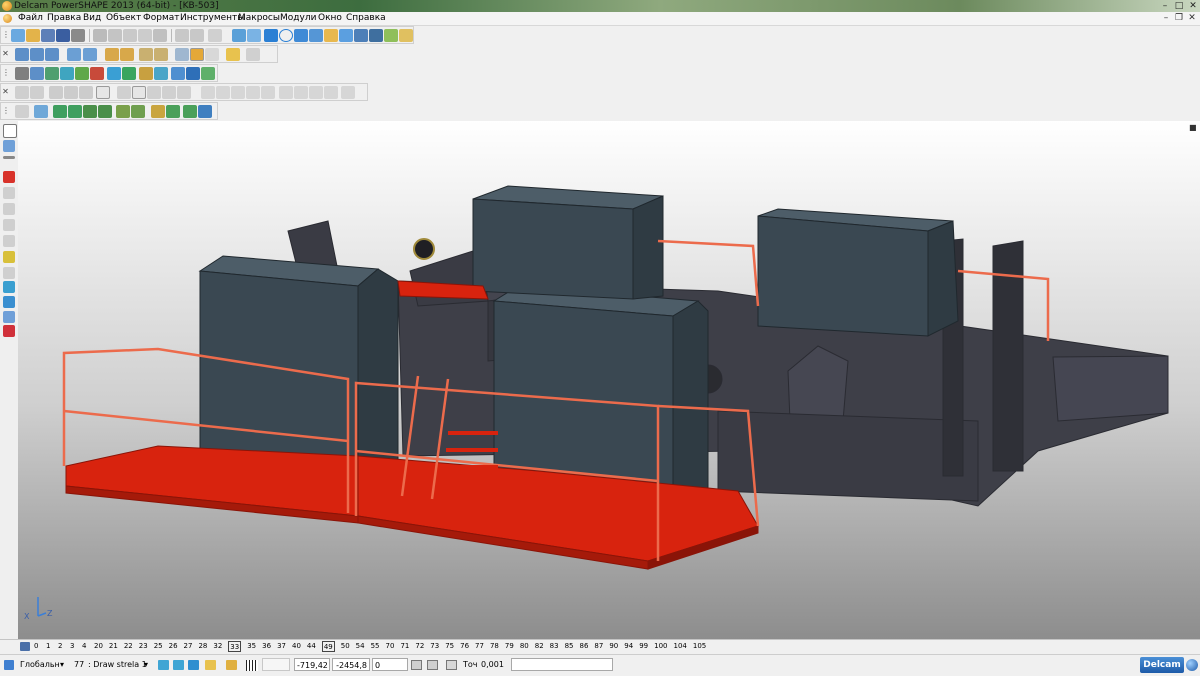  What do you see at coordinates (1166, 18) in the screenshot?
I see `mdi-minimize-icon: –` at bounding box center [1166, 18].